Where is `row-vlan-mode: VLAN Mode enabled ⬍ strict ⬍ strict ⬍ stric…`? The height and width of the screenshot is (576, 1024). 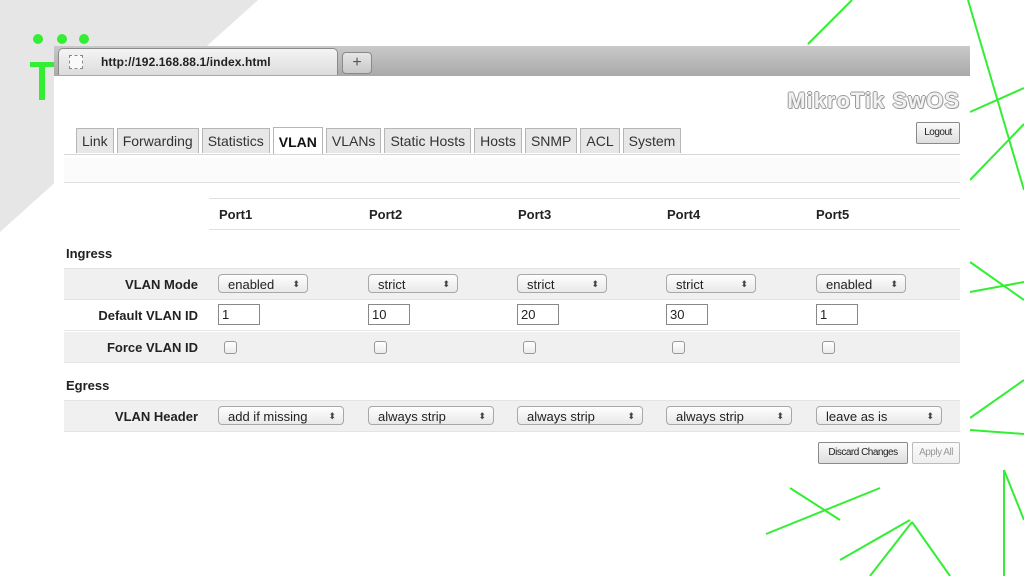 row-vlan-mode: VLAN Mode enabled ⬍ strict ⬍ strict ⬍ stric… is located at coordinates (512, 284).